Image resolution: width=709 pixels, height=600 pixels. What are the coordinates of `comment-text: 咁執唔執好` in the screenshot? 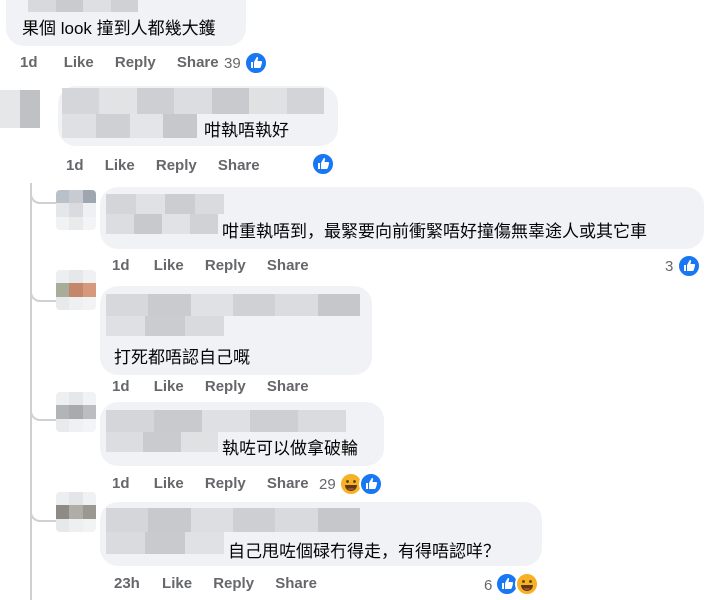 It's located at (246, 130).